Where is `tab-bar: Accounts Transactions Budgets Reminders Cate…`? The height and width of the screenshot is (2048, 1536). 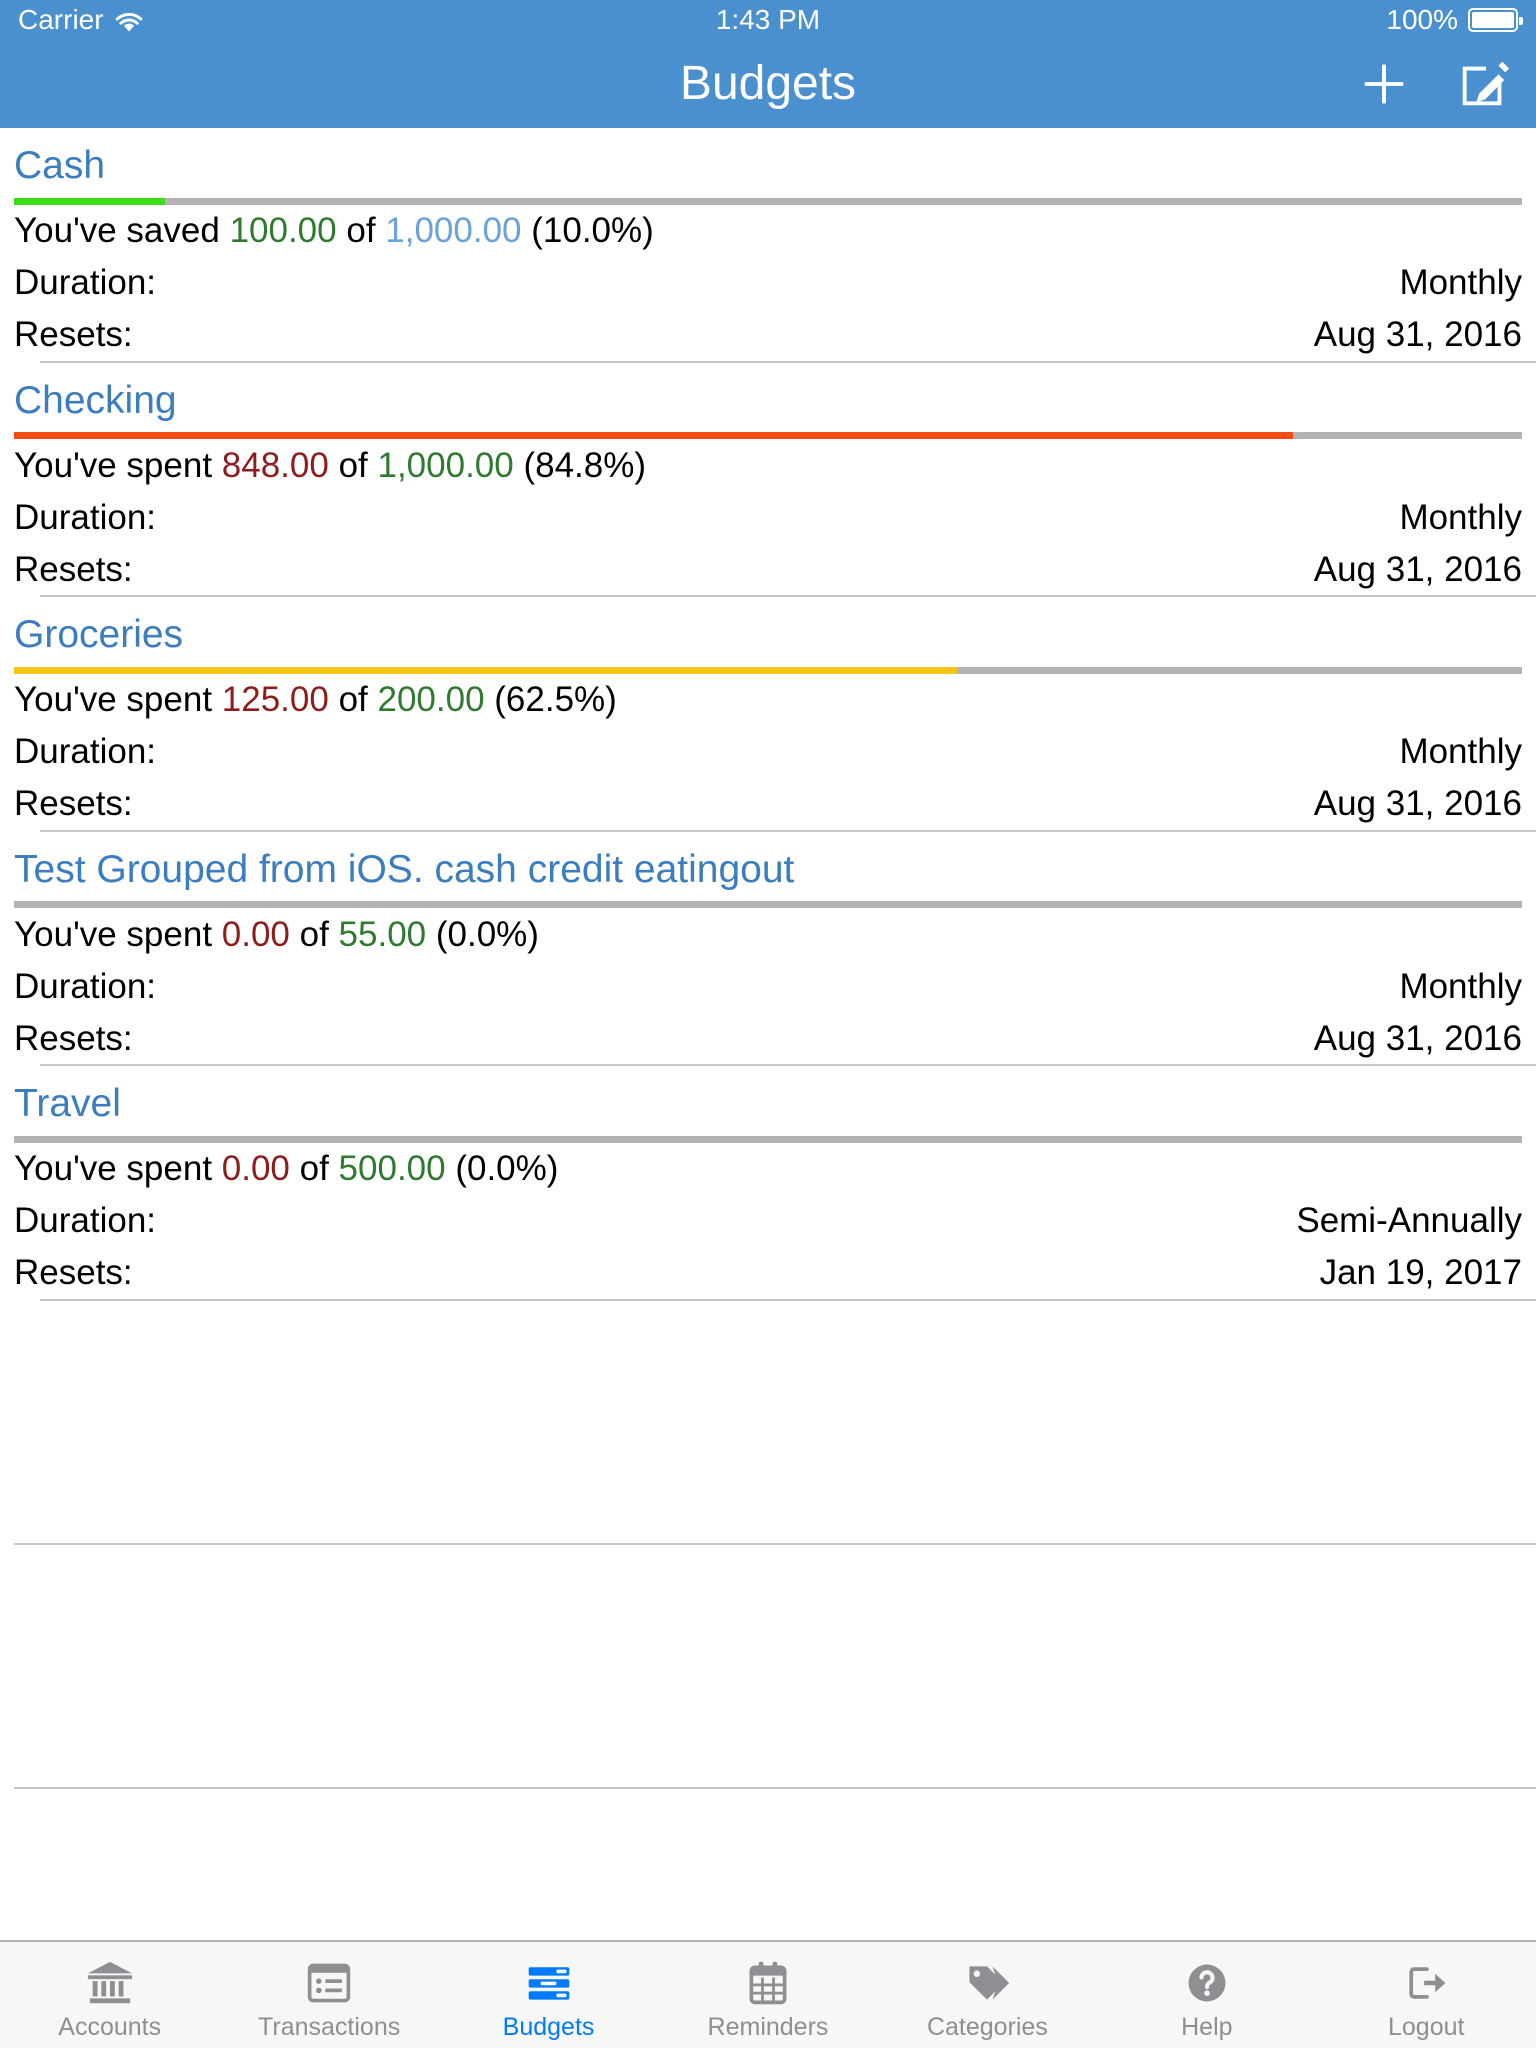
tab-bar: Accounts Transactions Budgets Reminders Cate… is located at coordinates (768, 1994).